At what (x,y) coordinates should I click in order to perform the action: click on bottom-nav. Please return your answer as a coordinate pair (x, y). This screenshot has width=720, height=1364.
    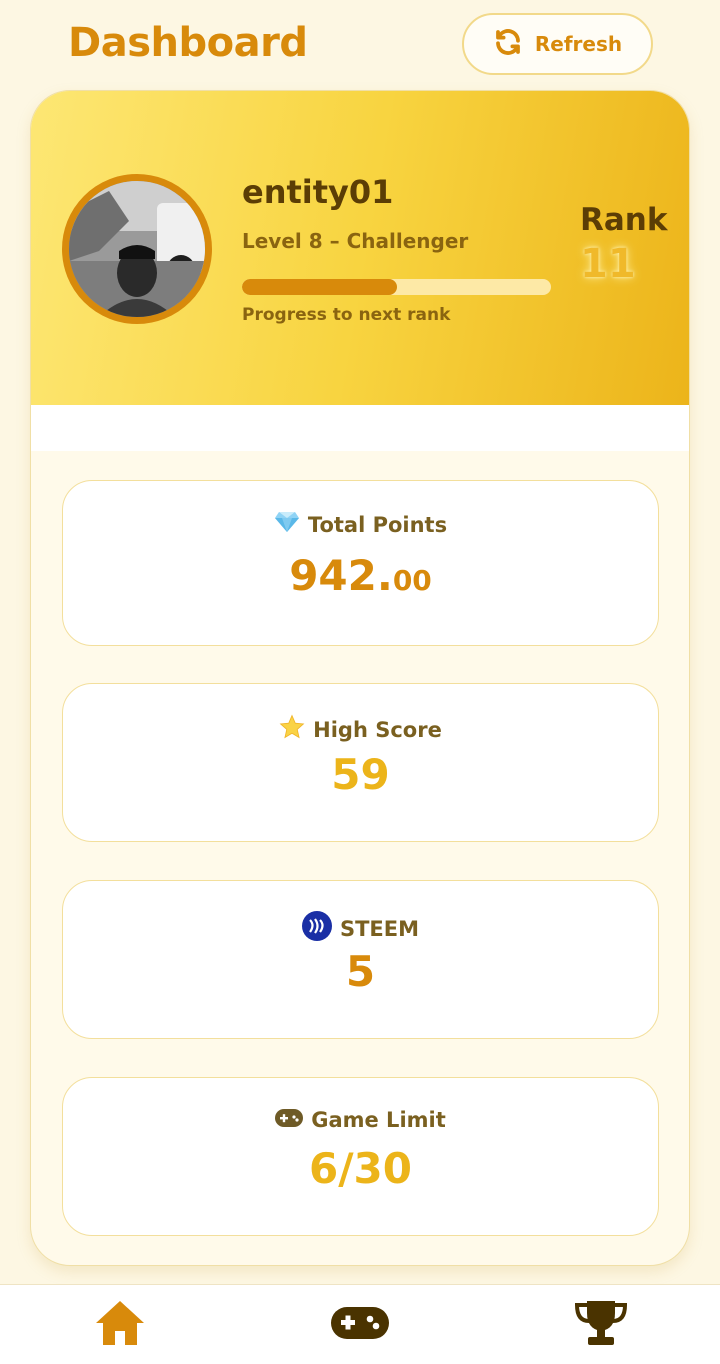
    Looking at the image, I should click on (360, 1324).